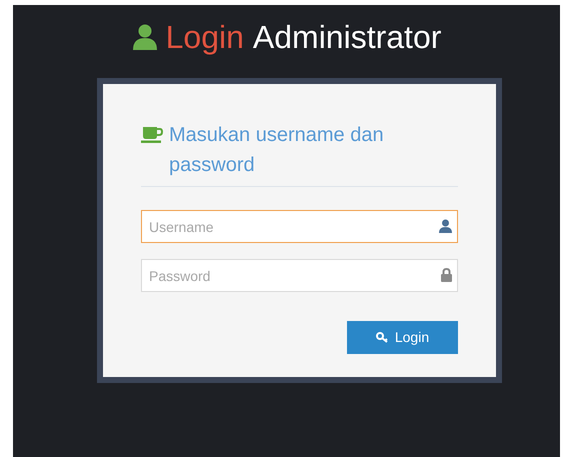 This screenshot has height=457, width=571. What do you see at coordinates (446, 275) in the screenshot?
I see `lock-icon` at bounding box center [446, 275].